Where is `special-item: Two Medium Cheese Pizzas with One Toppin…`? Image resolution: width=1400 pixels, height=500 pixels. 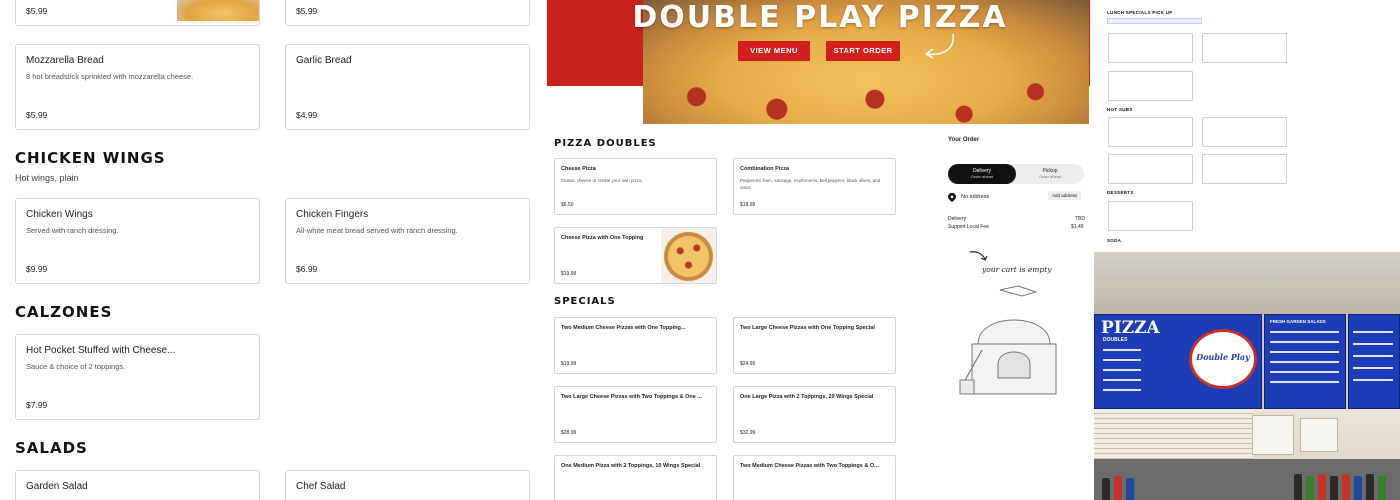
special-item: Two Medium Cheese Pizzas with One Toppin… is located at coordinates (635, 345).